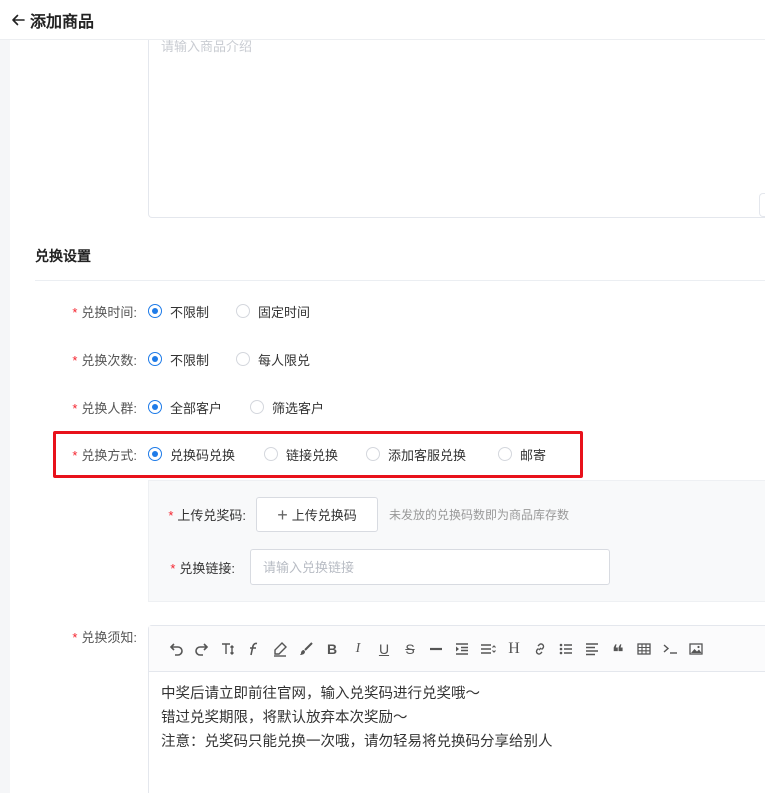 This screenshot has height=793, width=765. I want to click on exchange-method-option-service: 添加客服兑换, so click(432, 454).